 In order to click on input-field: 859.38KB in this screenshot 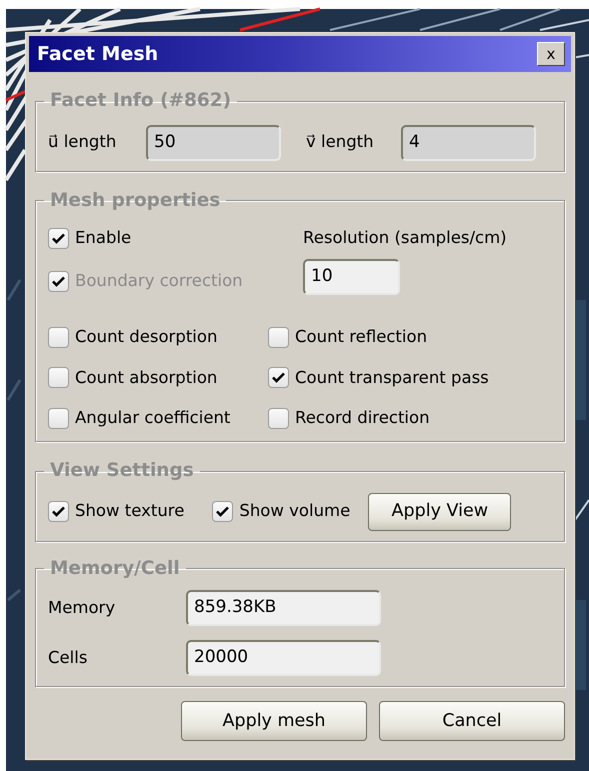, I will do `click(283, 608)`.